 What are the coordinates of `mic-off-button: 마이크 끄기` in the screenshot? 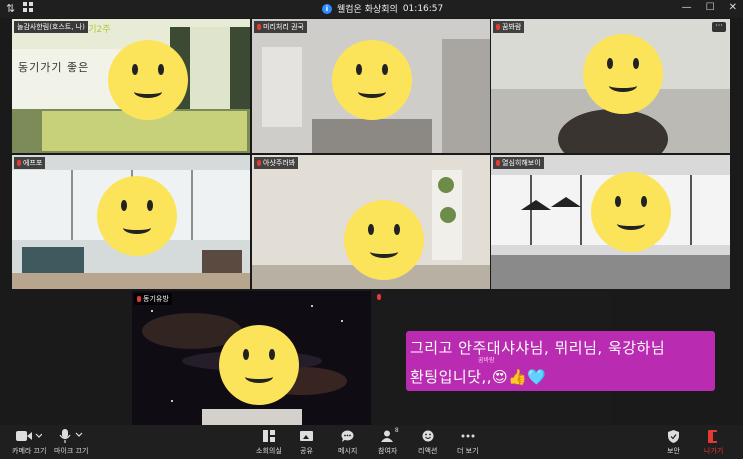 It's located at (71, 442).